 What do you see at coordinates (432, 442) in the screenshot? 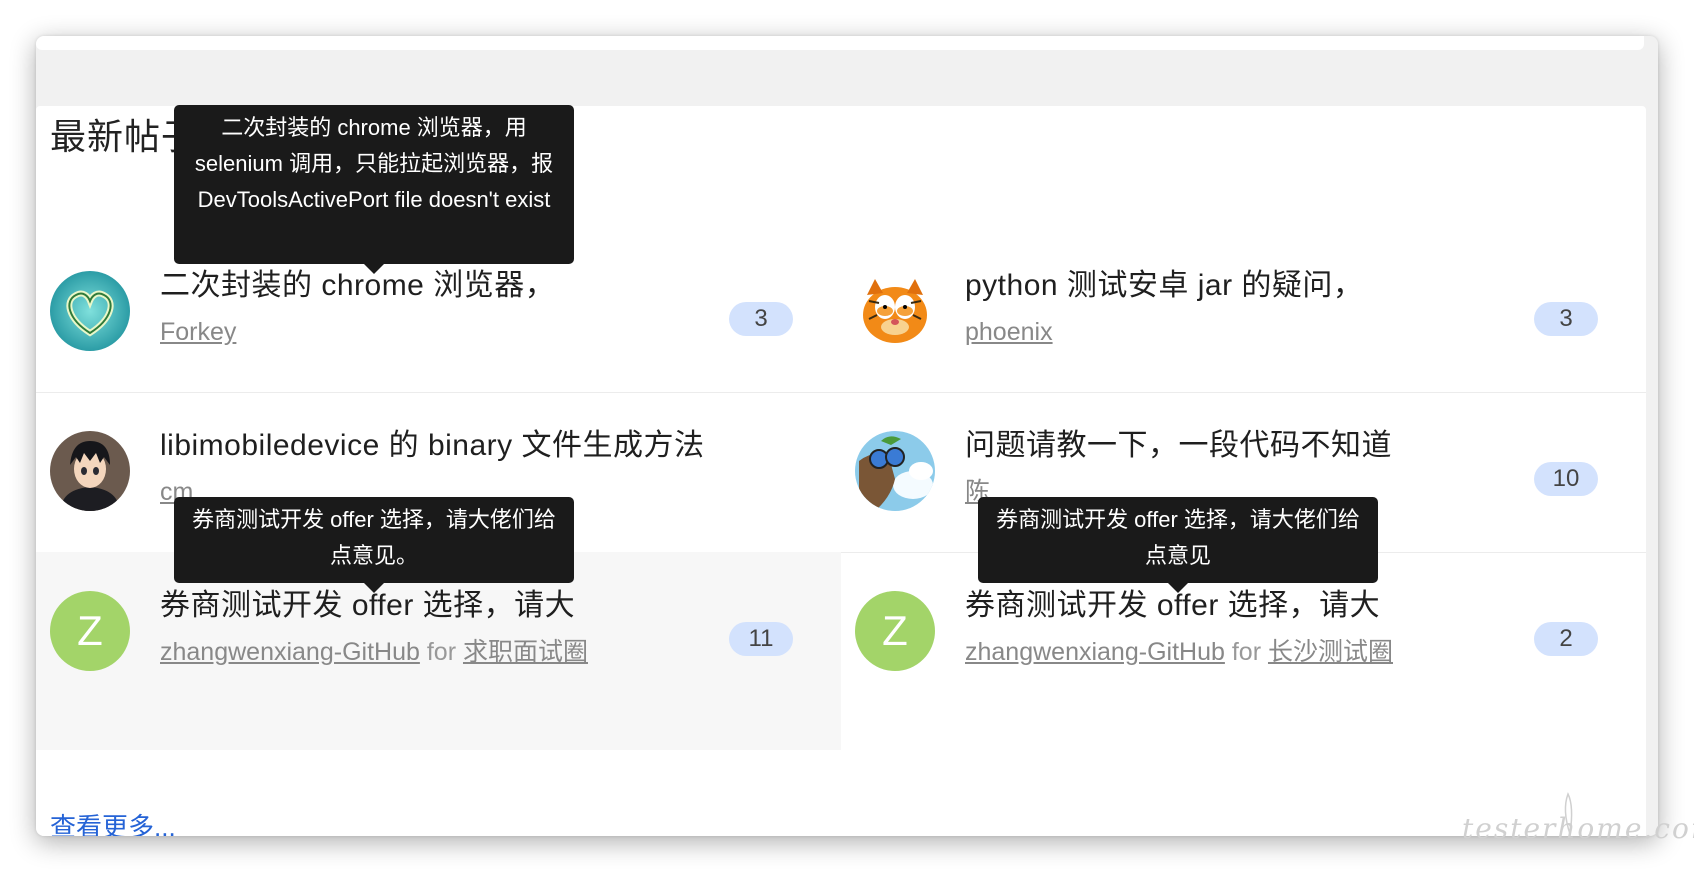
I see `topic-title: libimobiledevice 的 binary 文件生成方法` at bounding box center [432, 442].